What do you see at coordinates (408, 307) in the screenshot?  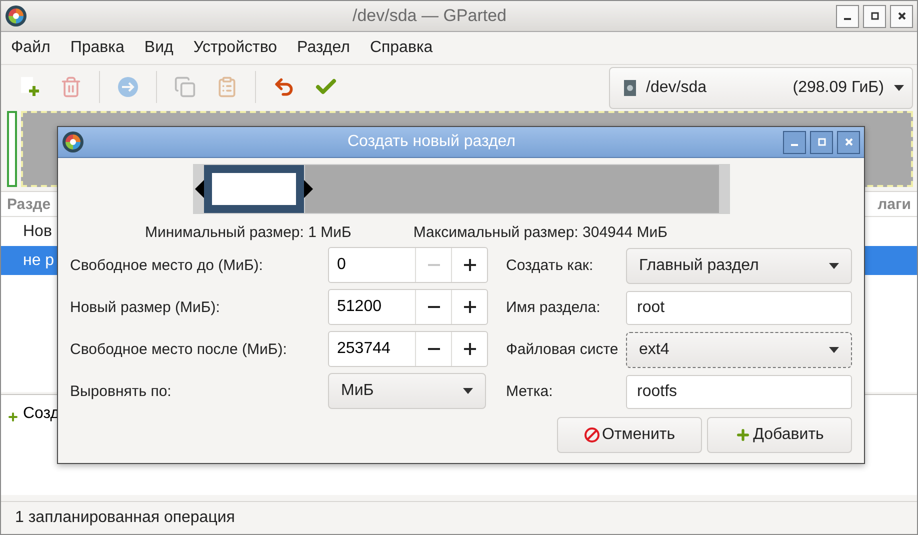 I see `spin-field: 51200` at bounding box center [408, 307].